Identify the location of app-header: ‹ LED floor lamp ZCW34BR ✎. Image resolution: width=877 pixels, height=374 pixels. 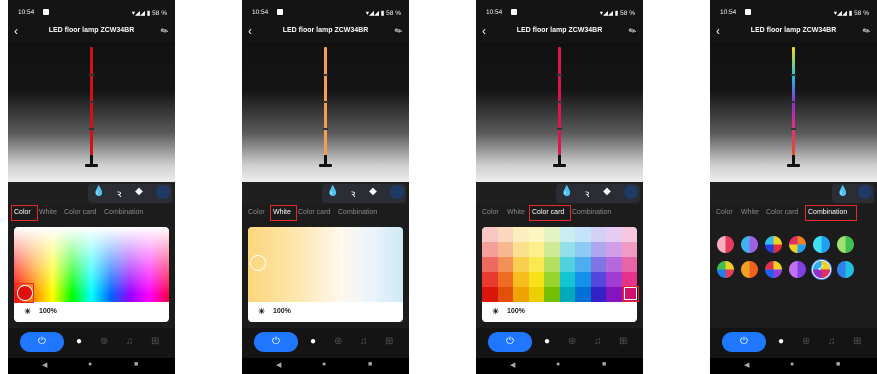
(559, 33).